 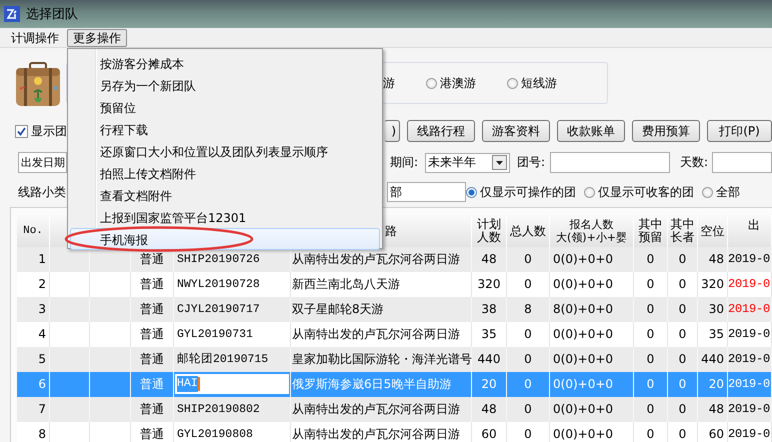 I want to click on menu-item: 按游客分摊成本, so click(x=225, y=63).